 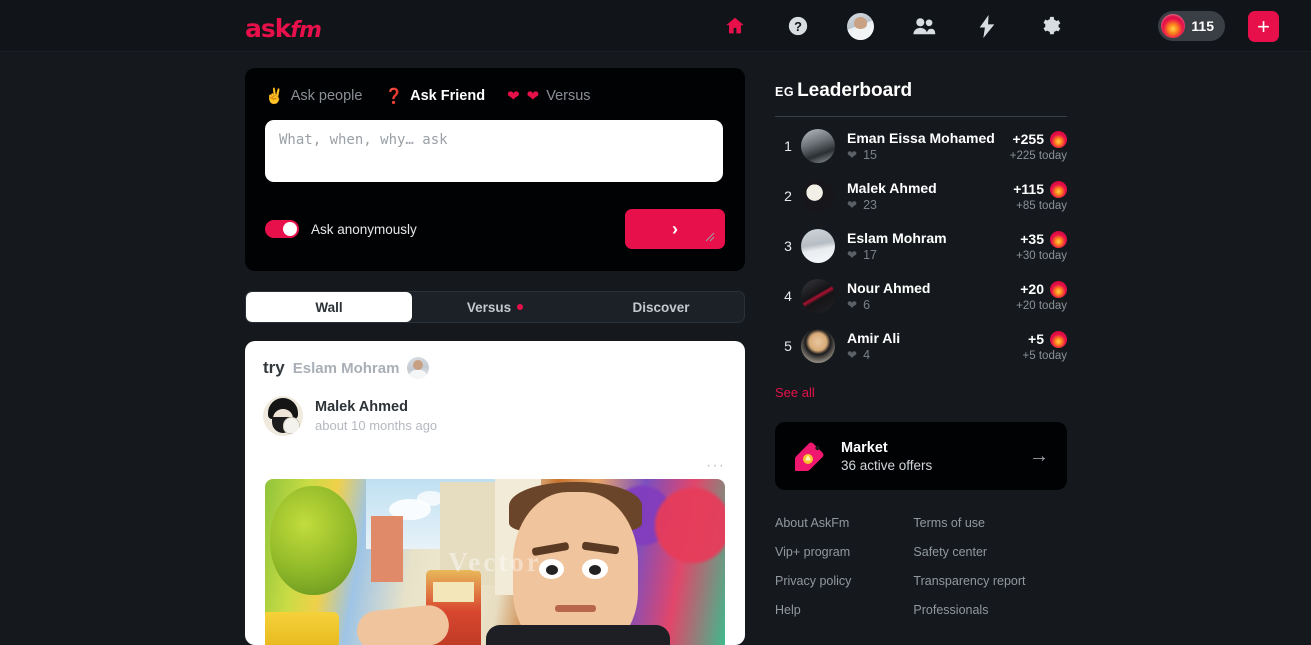 What do you see at coordinates (935, 346) in the screenshot?
I see `user-info: Amir Ali ❤ 4` at bounding box center [935, 346].